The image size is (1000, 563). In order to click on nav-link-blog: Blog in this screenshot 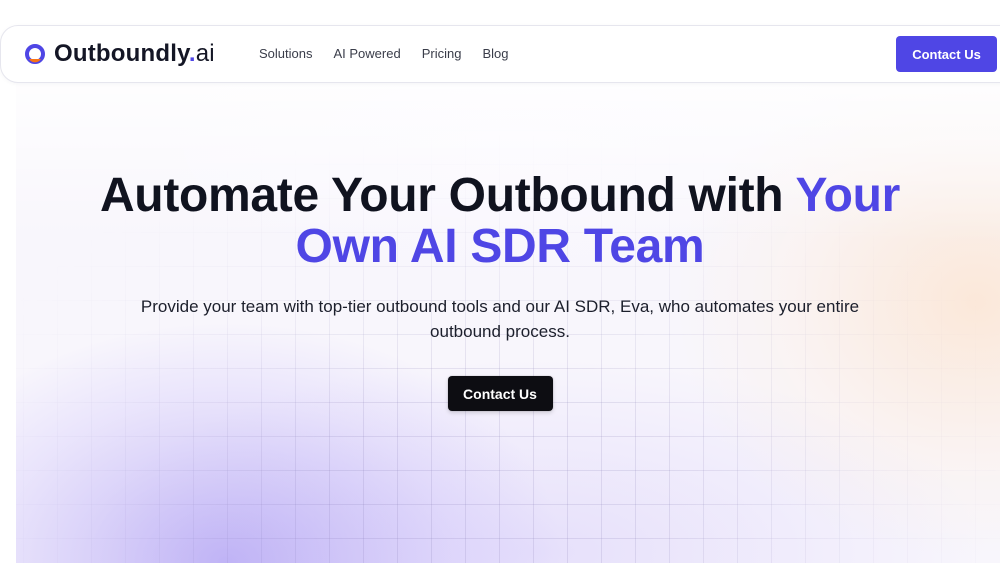, I will do `click(495, 54)`.